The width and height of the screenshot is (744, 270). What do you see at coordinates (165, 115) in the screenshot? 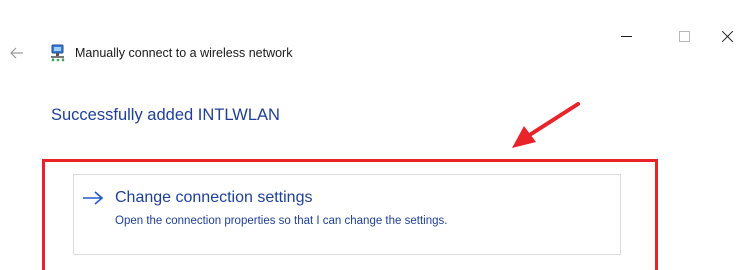
I see `page-heading: Successfully added INTLWLAN` at bounding box center [165, 115].